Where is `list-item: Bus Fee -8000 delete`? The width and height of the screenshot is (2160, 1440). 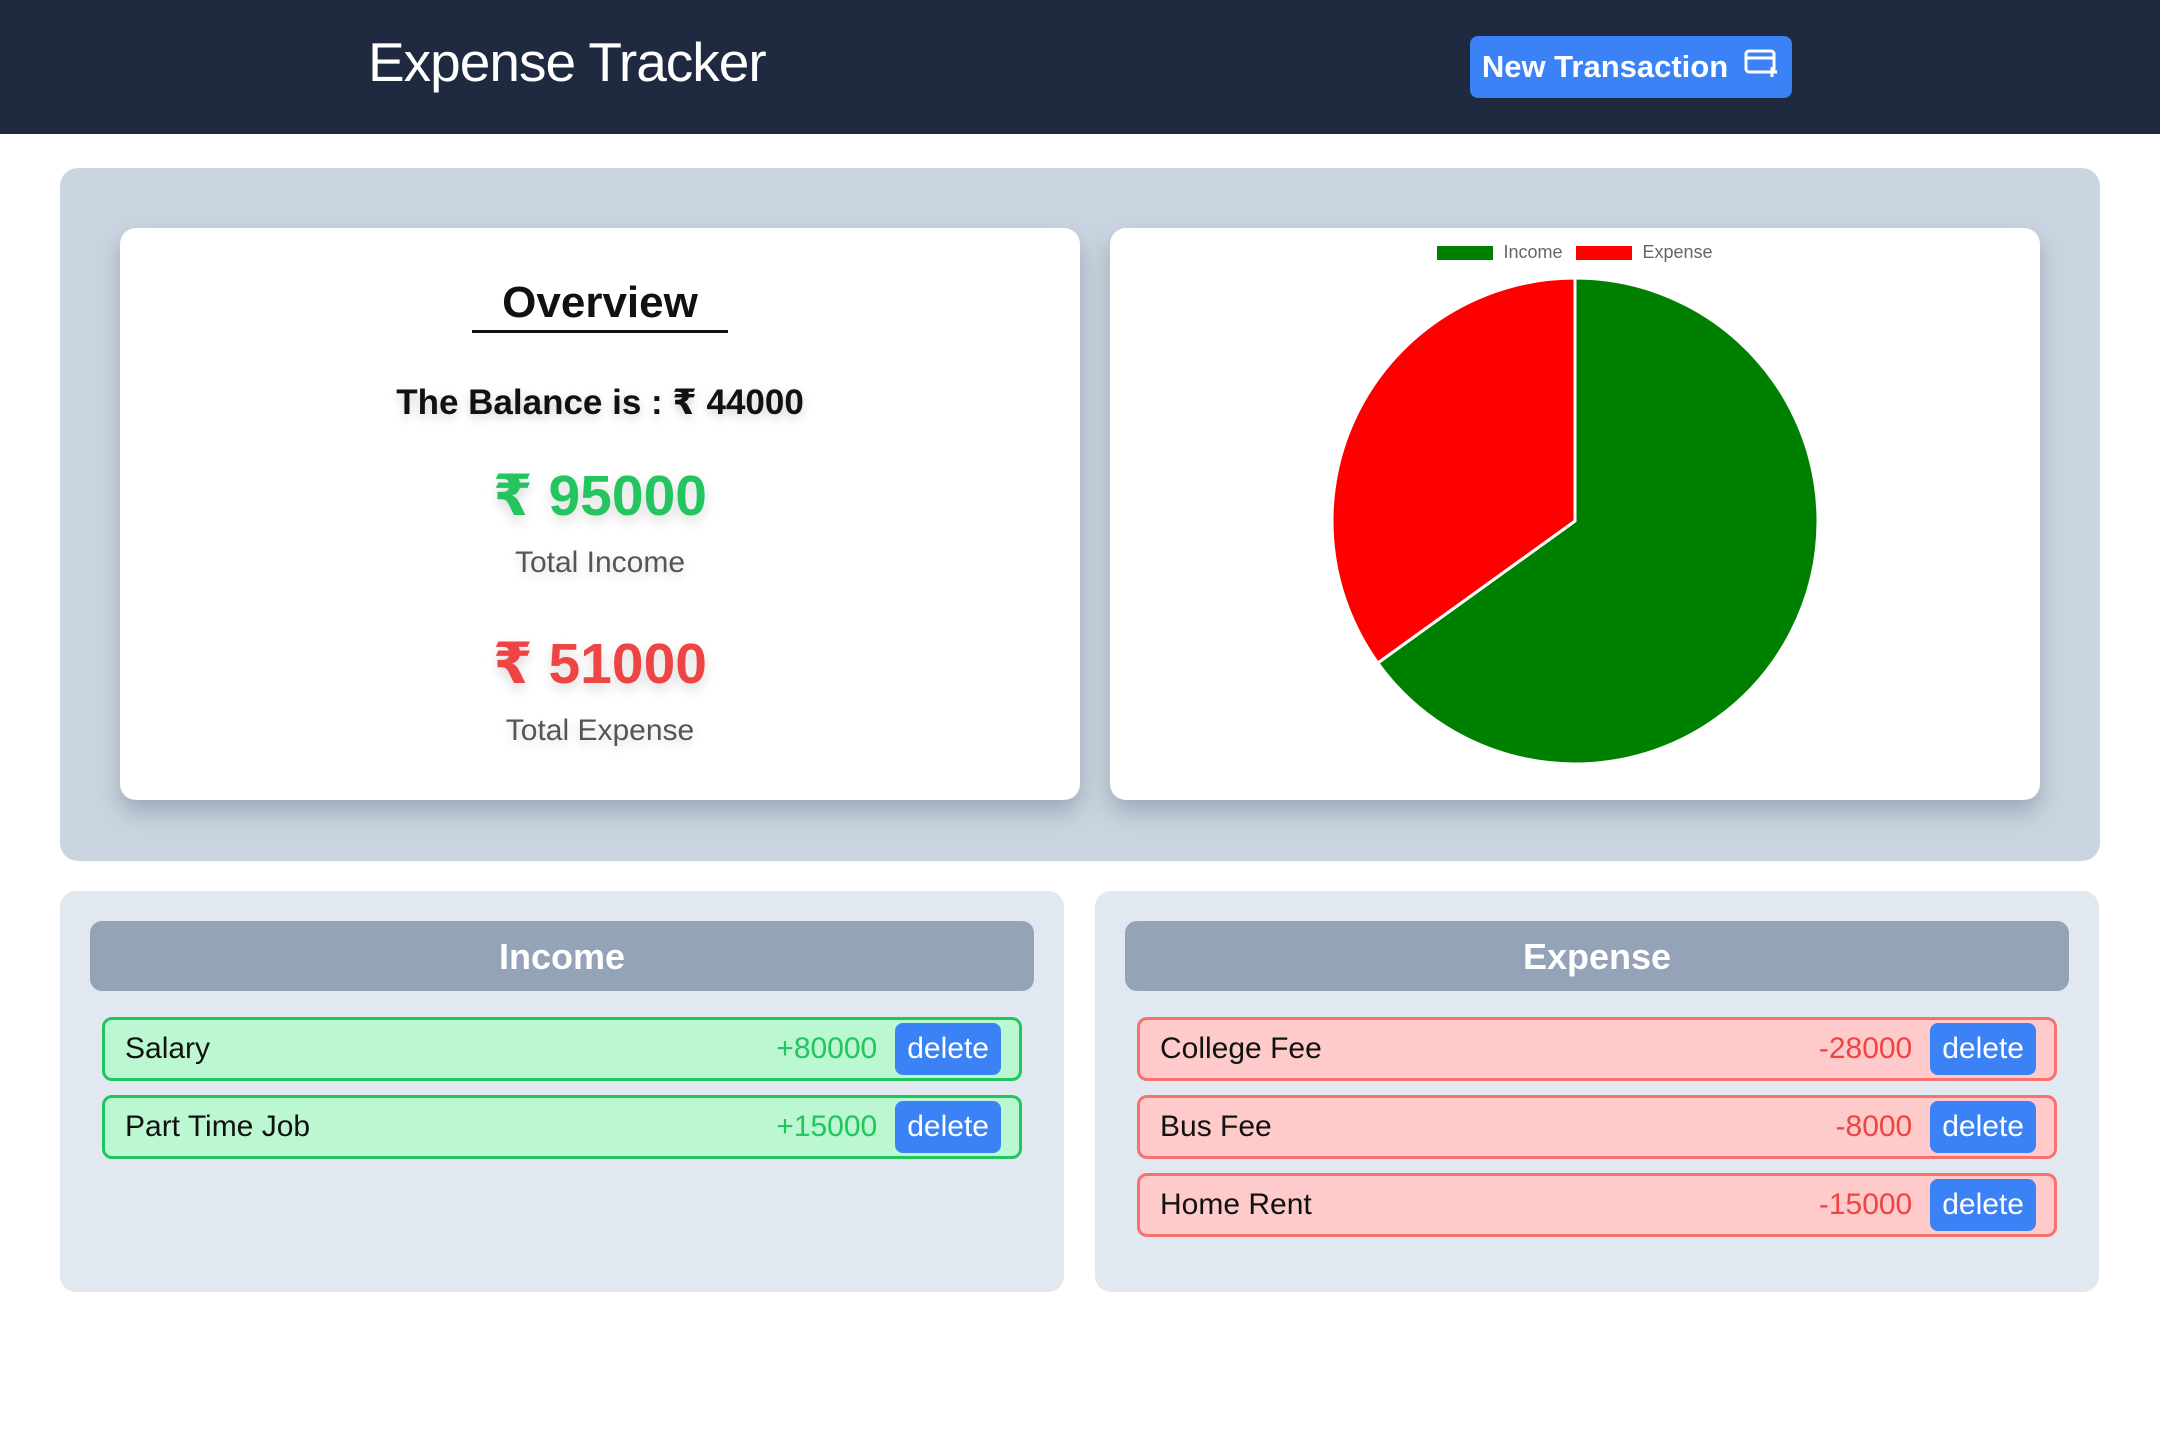
list-item: Bus Fee -8000 delete is located at coordinates (1597, 1127).